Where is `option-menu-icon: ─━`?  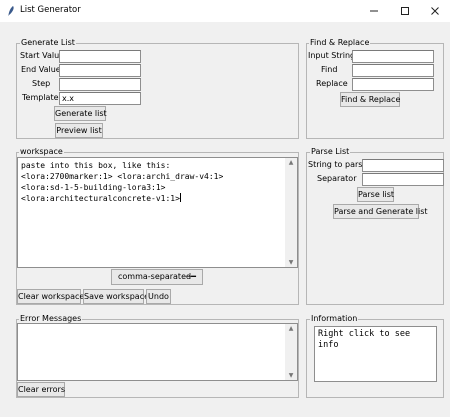 option-menu-icon: ─━ is located at coordinates (191, 276).